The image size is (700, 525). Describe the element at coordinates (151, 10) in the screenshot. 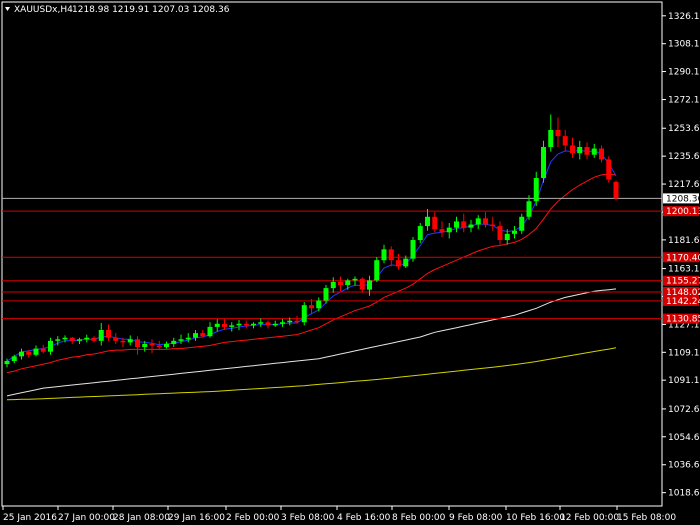

I see `ohlc-readout: 1218.98 1219.91 1207.03 1208.36` at that location.